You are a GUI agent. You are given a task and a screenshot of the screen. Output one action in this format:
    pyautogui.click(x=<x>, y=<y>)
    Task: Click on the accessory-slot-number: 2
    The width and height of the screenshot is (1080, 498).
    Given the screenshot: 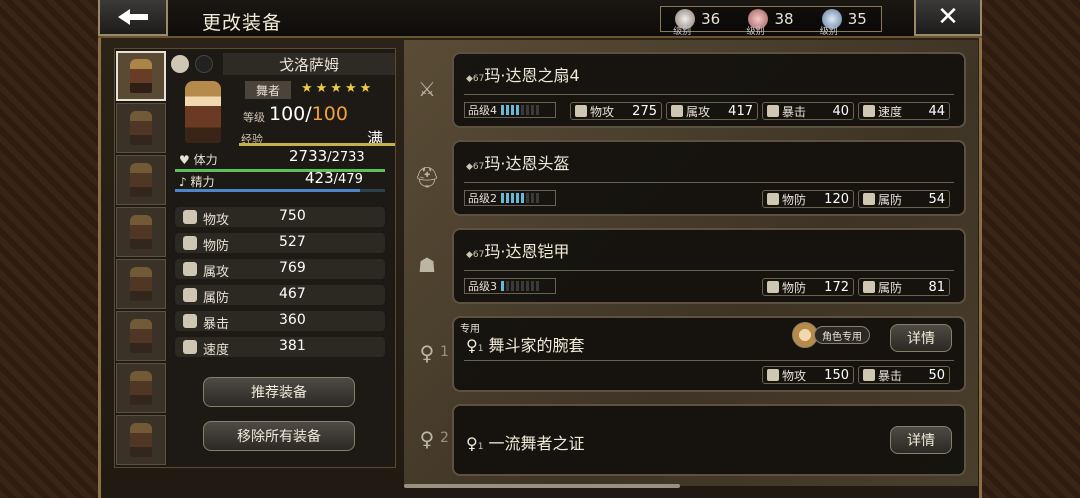 What is the action you would take?
    pyautogui.click(x=444, y=438)
    